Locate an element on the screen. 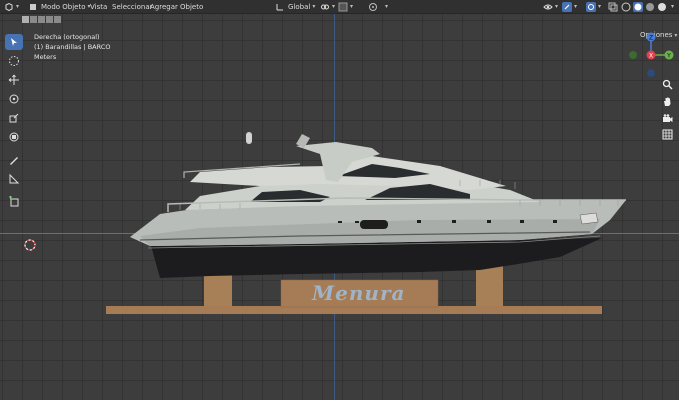 The image size is (679, 400). move-icon is located at coordinates (13, 79).